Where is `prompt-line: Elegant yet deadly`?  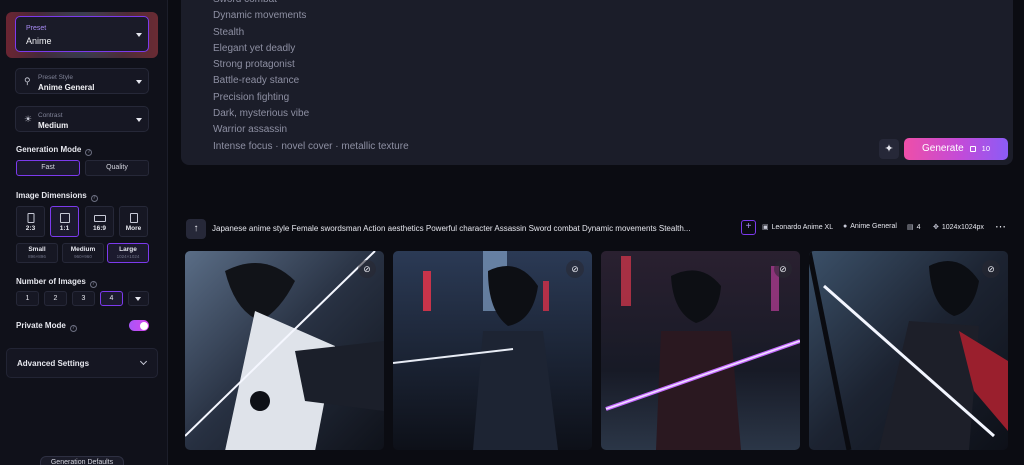 prompt-line: Elegant yet deadly is located at coordinates (254, 48).